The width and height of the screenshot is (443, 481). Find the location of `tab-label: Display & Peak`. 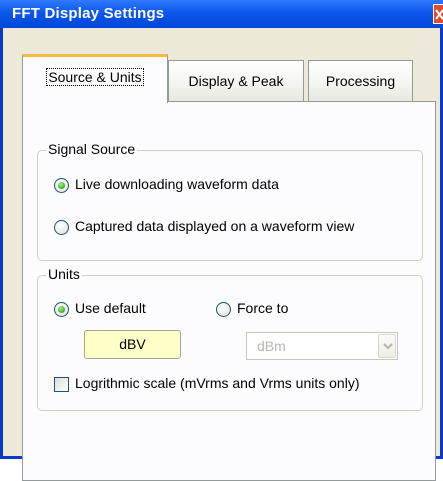

tab-label: Display & Peak is located at coordinates (236, 81).